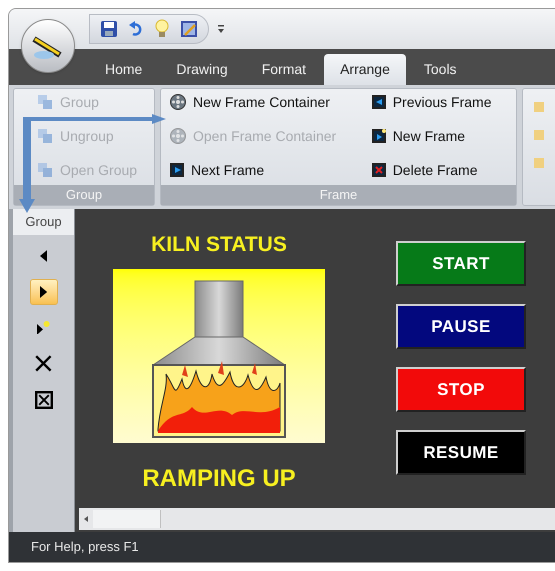 The height and width of the screenshot is (571, 555). What do you see at coordinates (461, 263) in the screenshot?
I see `control-button: START` at bounding box center [461, 263].